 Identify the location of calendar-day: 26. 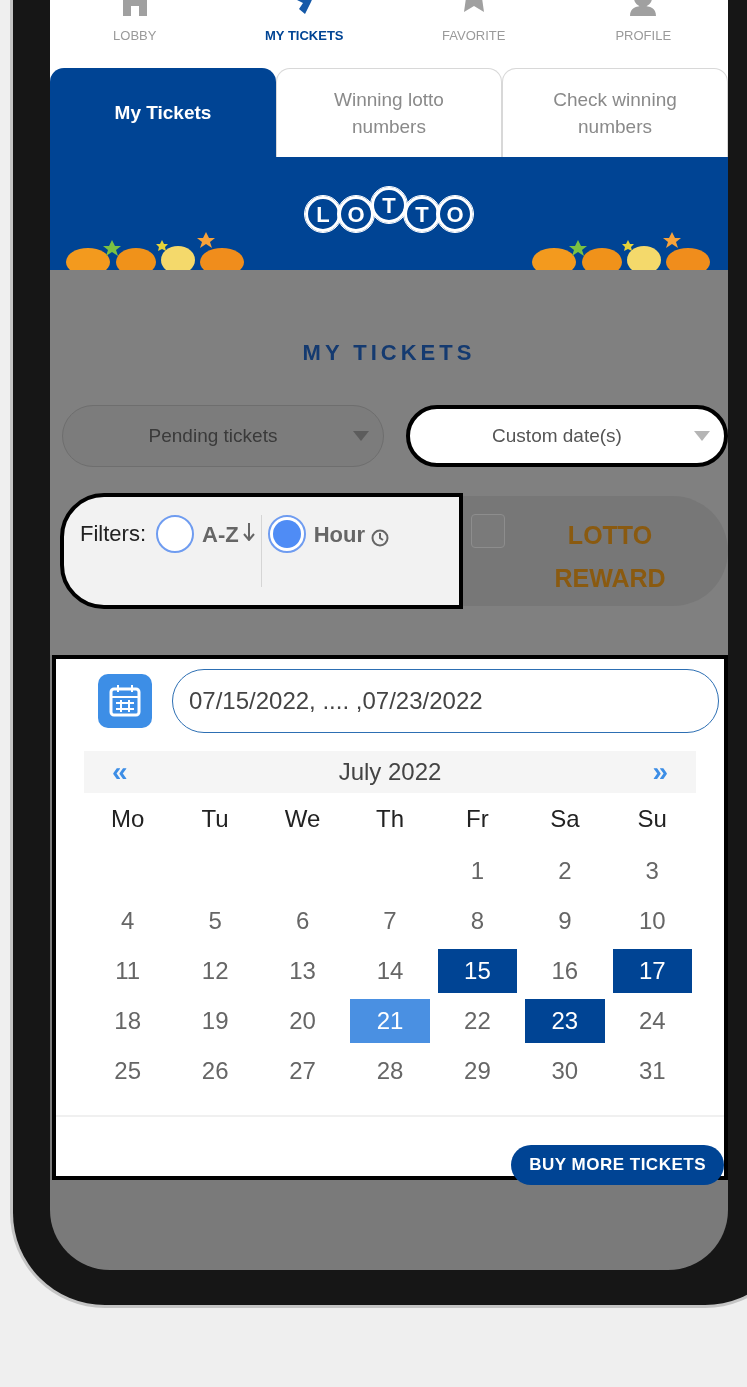
(215, 1071).